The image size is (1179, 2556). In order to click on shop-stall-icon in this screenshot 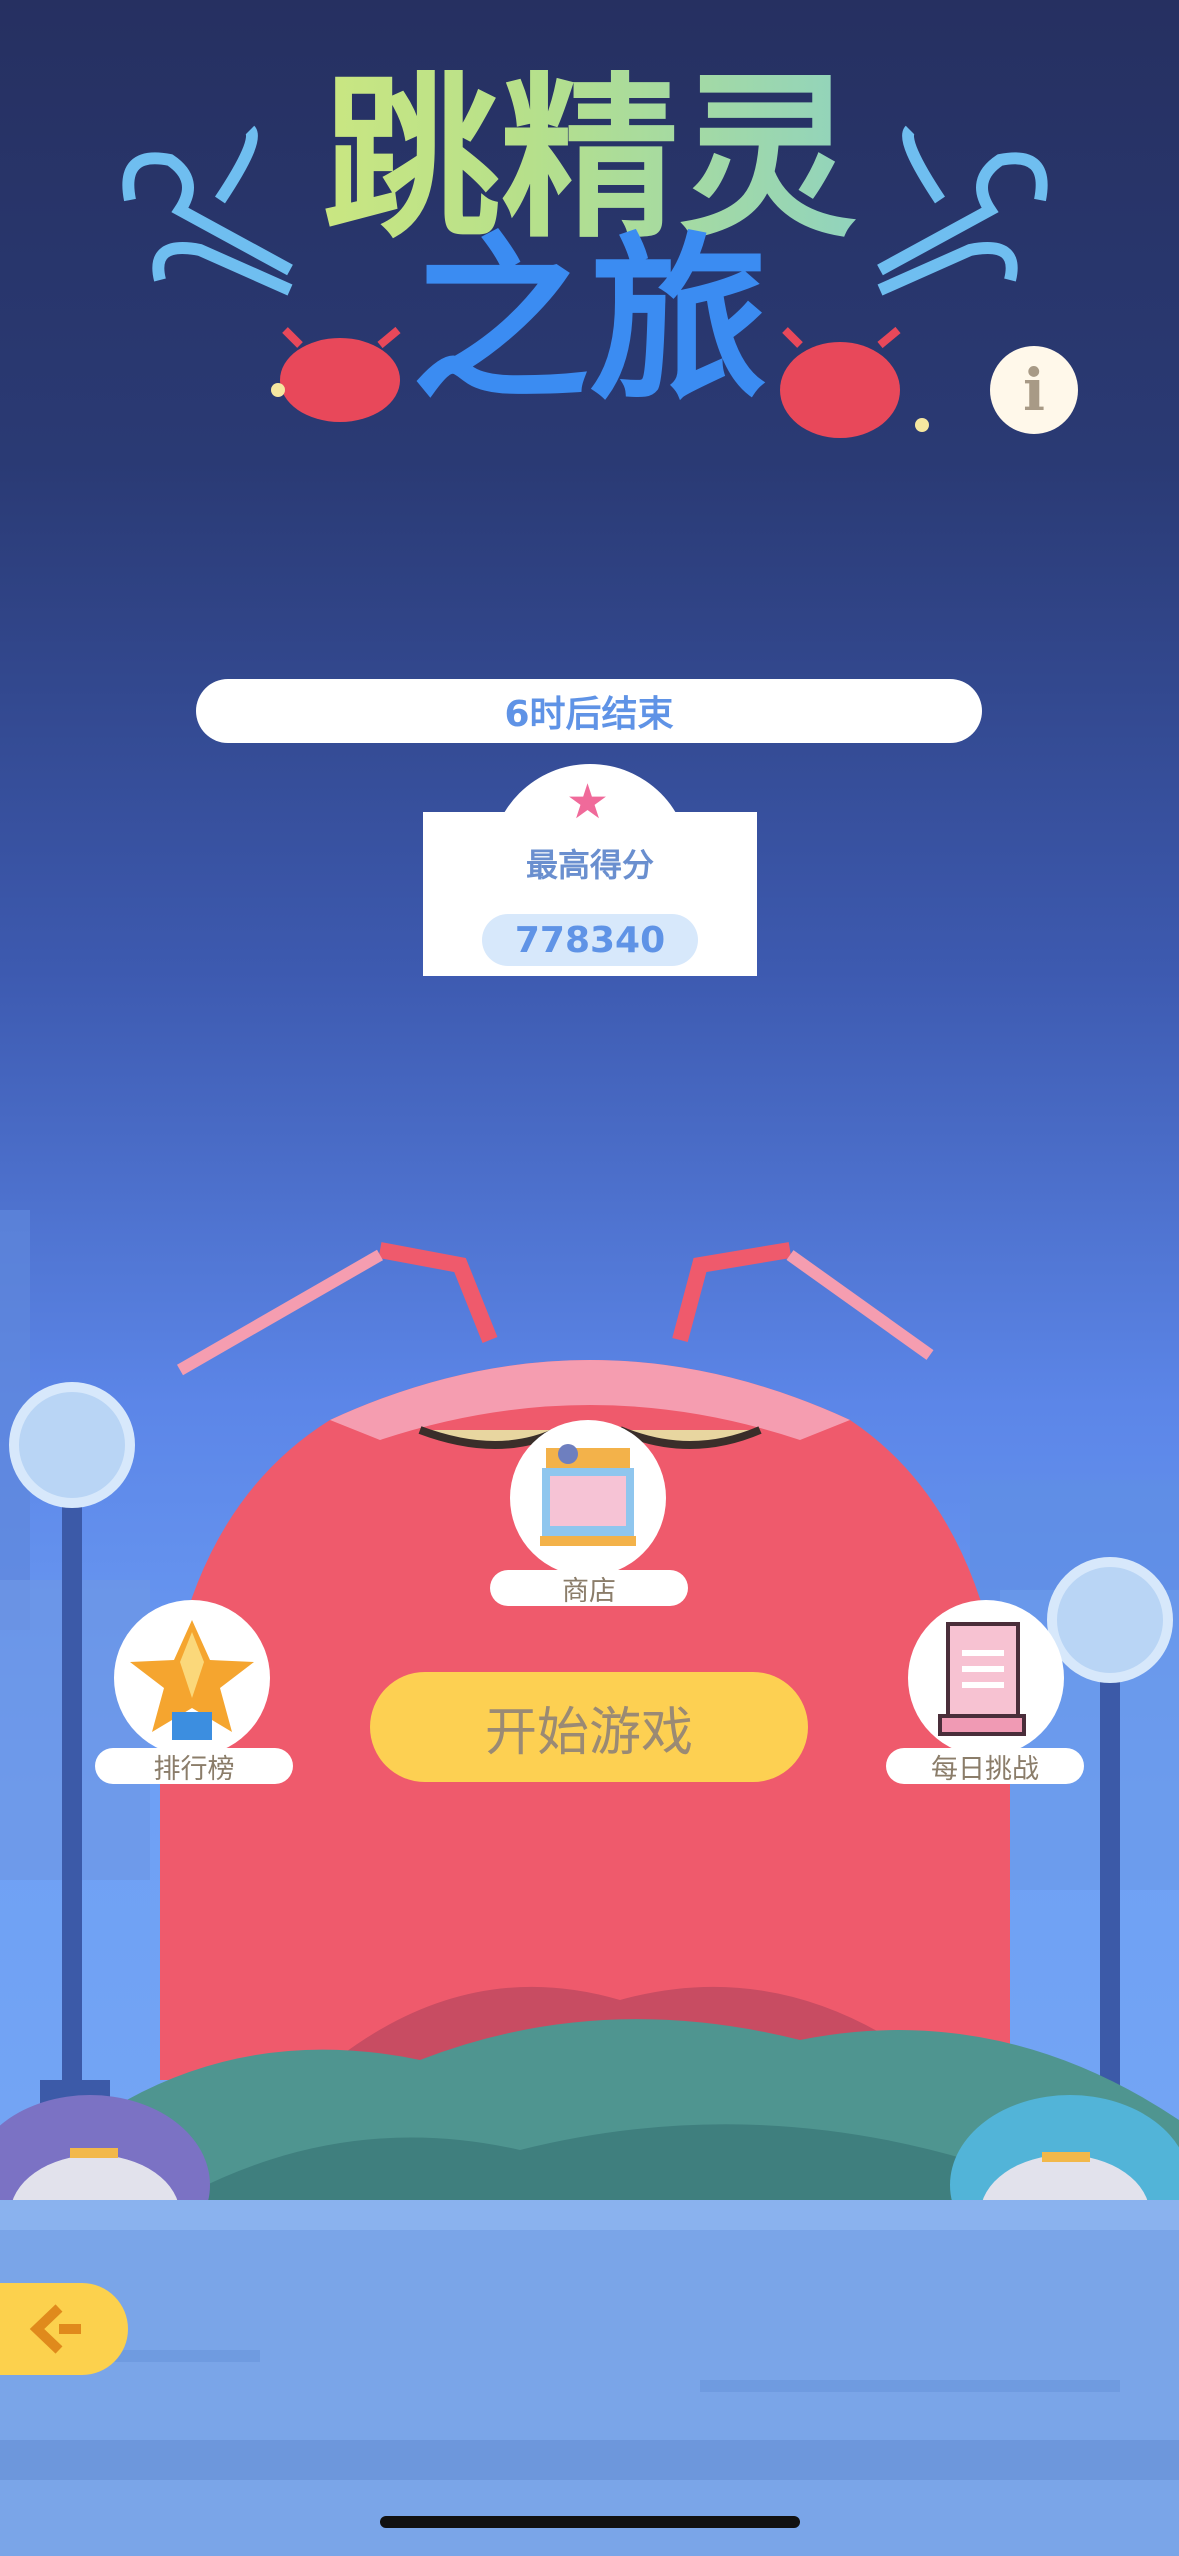, I will do `click(588, 1495)`.